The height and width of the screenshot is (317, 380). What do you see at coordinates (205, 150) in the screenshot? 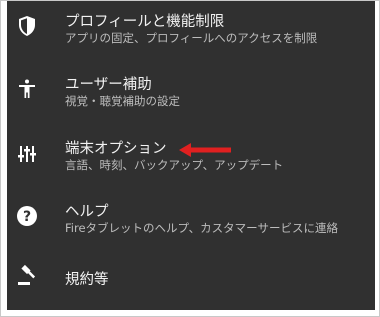
I see `red-arrow-icon` at bounding box center [205, 150].